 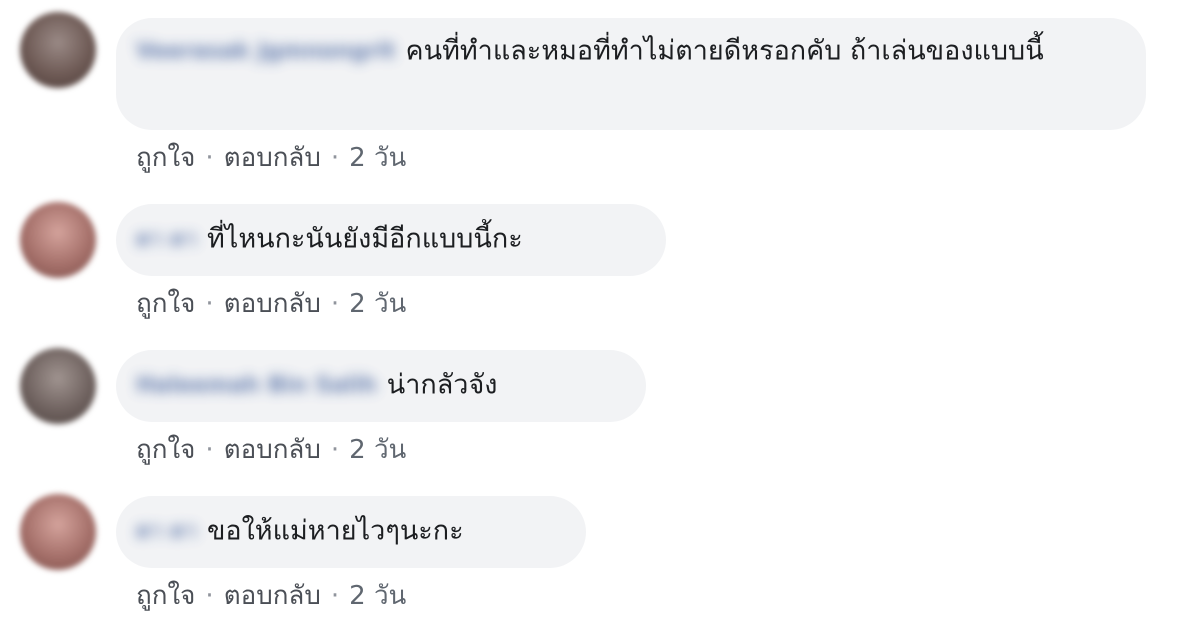 I want to click on comment-author: Haleemah Bin Salih, so click(x=256, y=386).